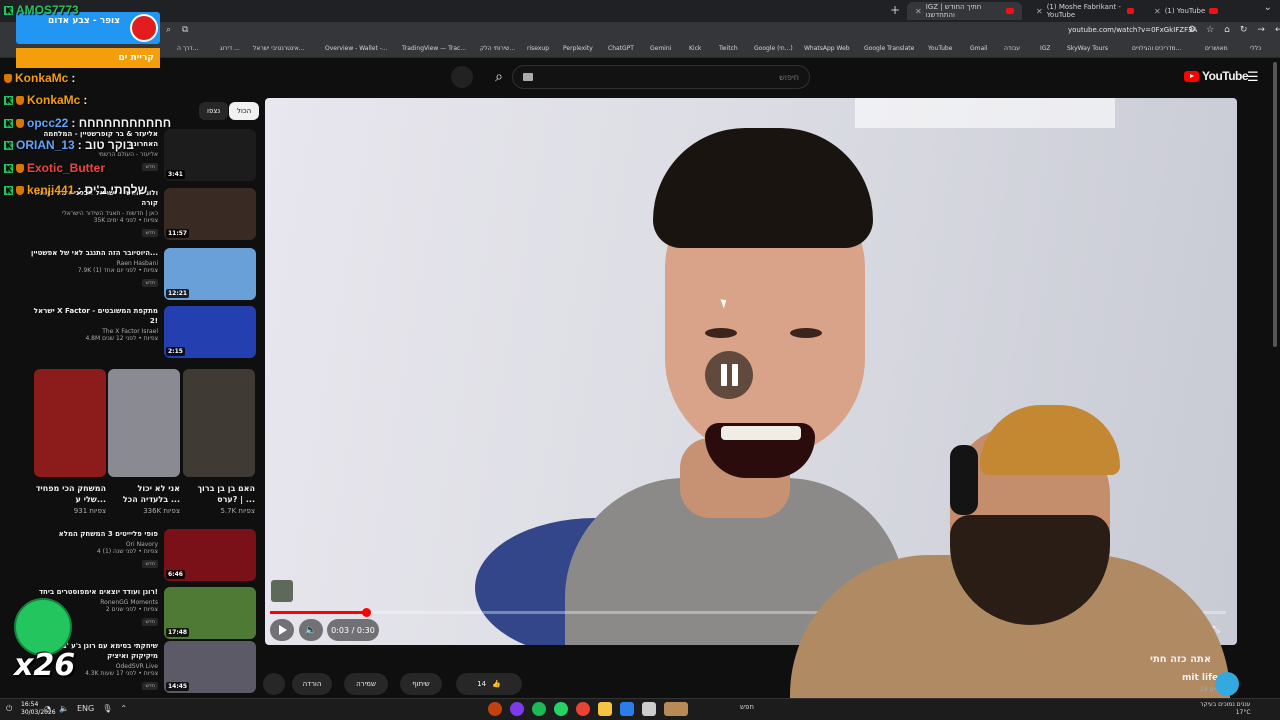 The width and height of the screenshot is (1280, 720). I want to click on bookmark-item: כללי, so click(1255, 48).